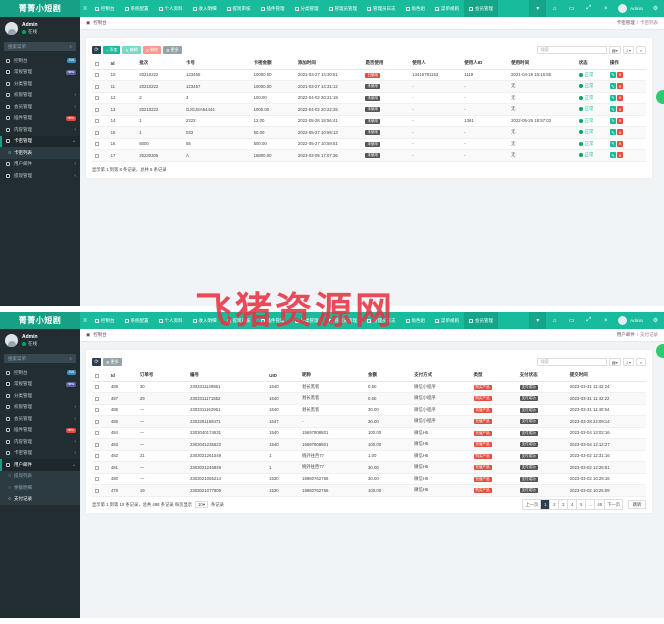  What do you see at coordinates (40, 176) in the screenshot?
I see `sidebar-item: 提现管理 ‹` at bounding box center [40, 176].